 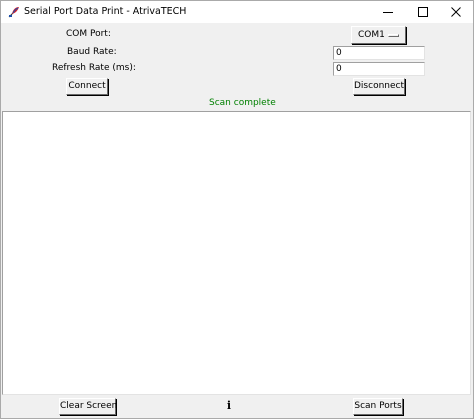 I want to click on maximize-button, so click(x=423, y=12).